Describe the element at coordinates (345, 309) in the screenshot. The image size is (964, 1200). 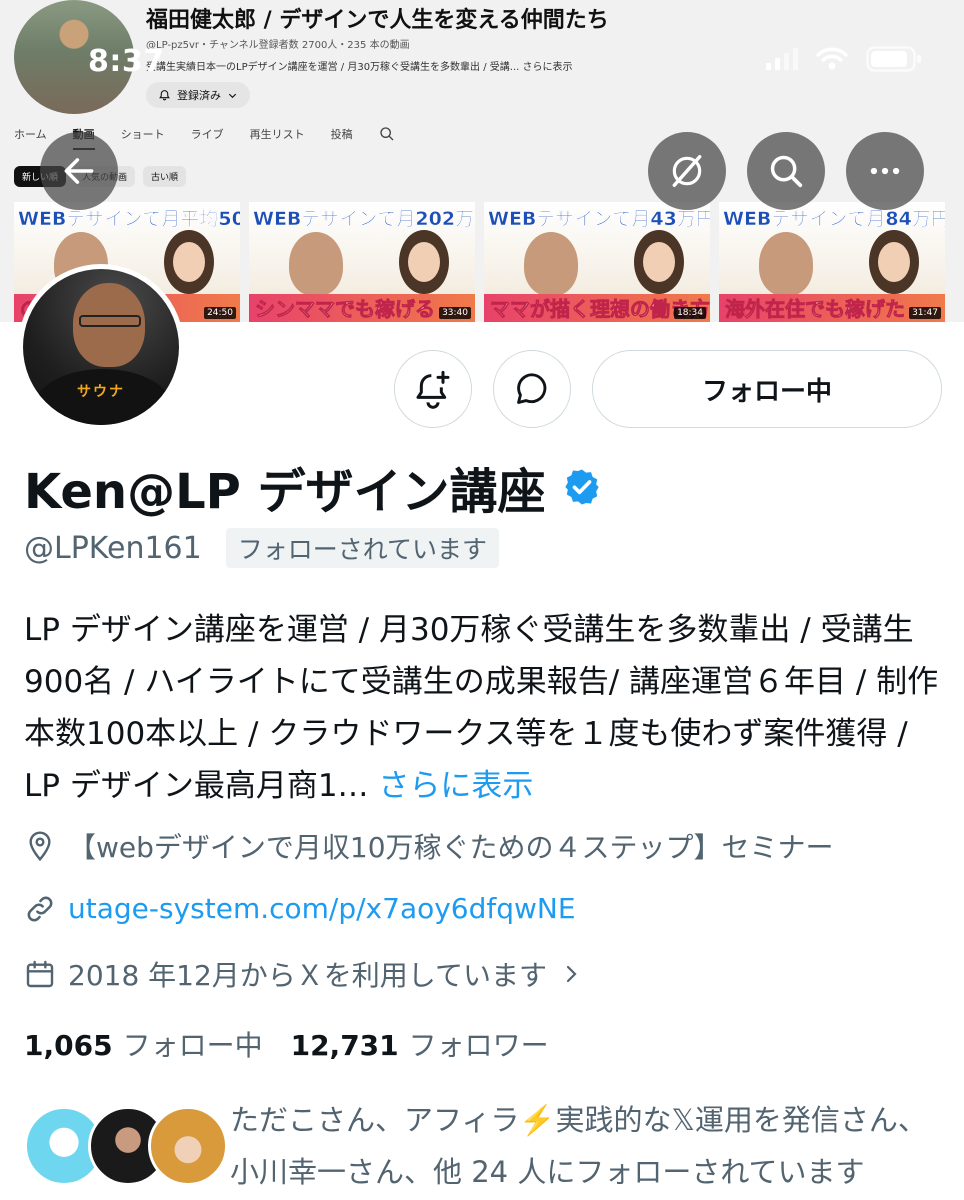
I see `thumbnail-caption: シンママでも稼げる` at that location.